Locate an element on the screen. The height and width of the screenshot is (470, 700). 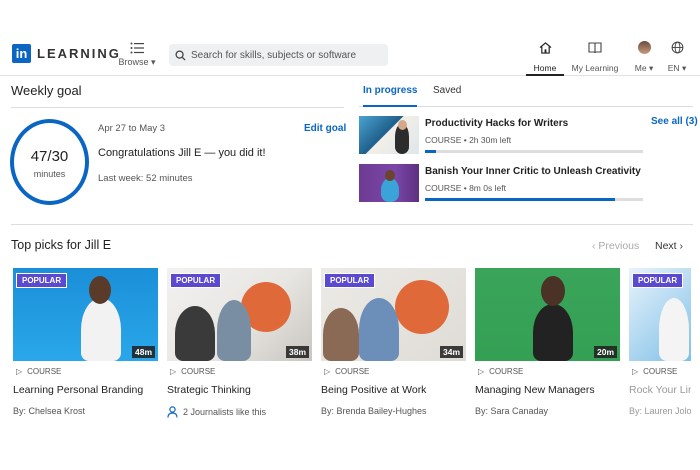
weekly-goal-title: Weekly goal is located at coordinates (46, 90).